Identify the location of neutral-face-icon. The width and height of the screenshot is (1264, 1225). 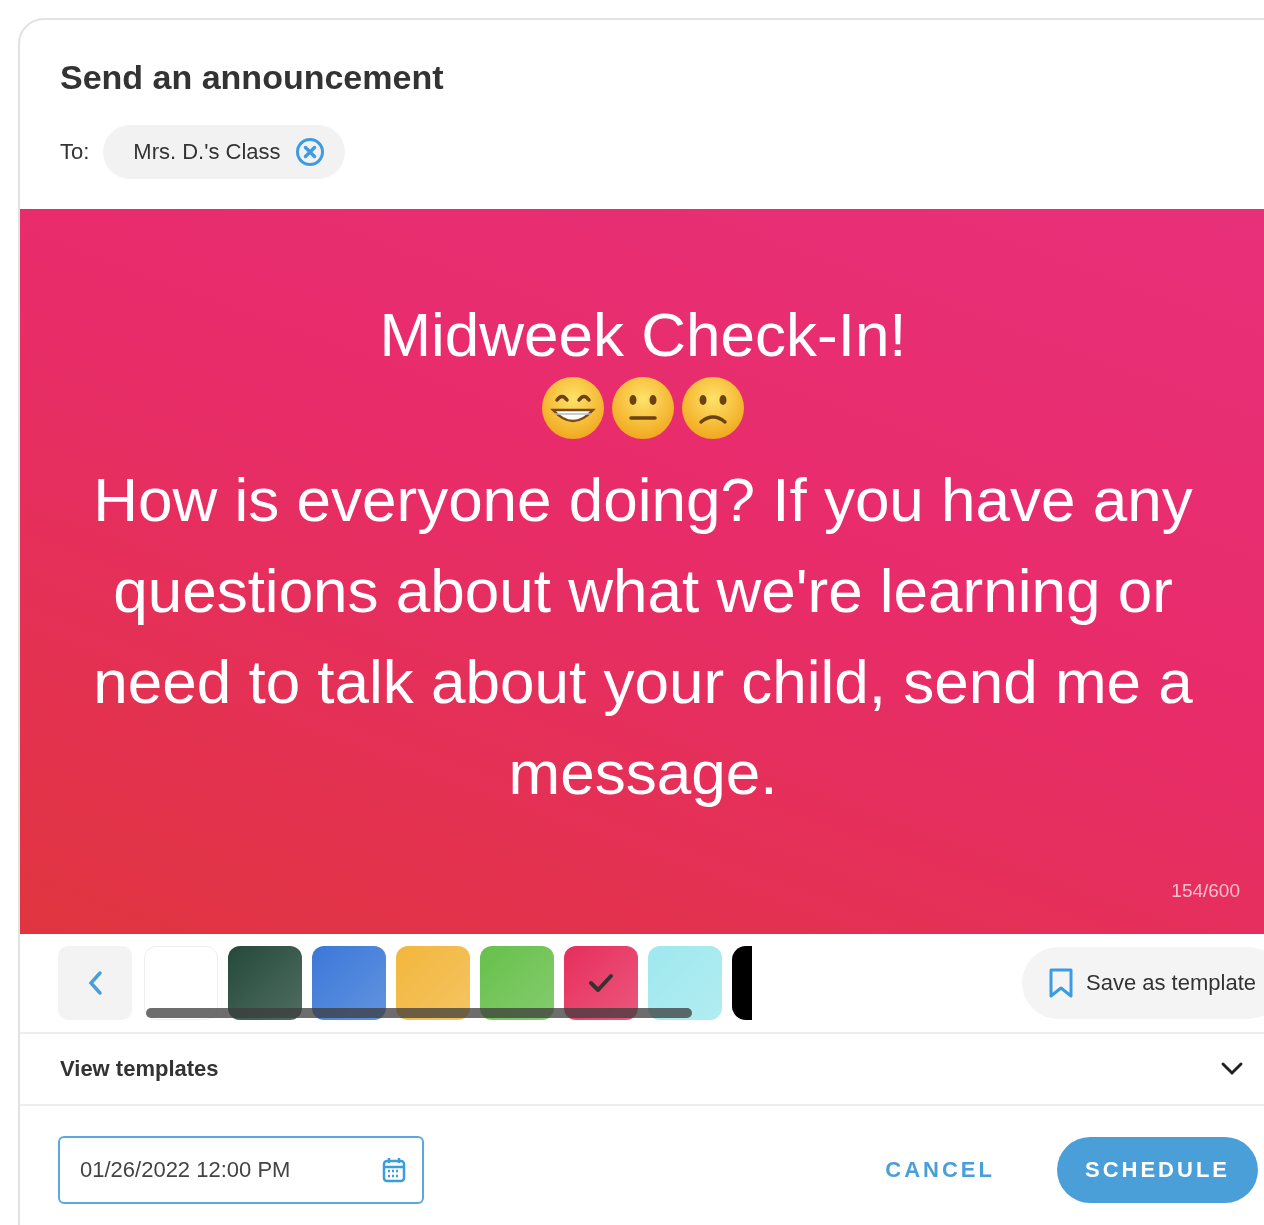
(643, 408).